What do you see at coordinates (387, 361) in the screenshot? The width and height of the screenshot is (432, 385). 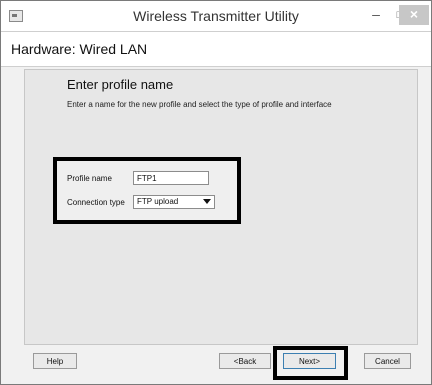 I see `cancel-button: Cancel` at bounding box center [387, 361].